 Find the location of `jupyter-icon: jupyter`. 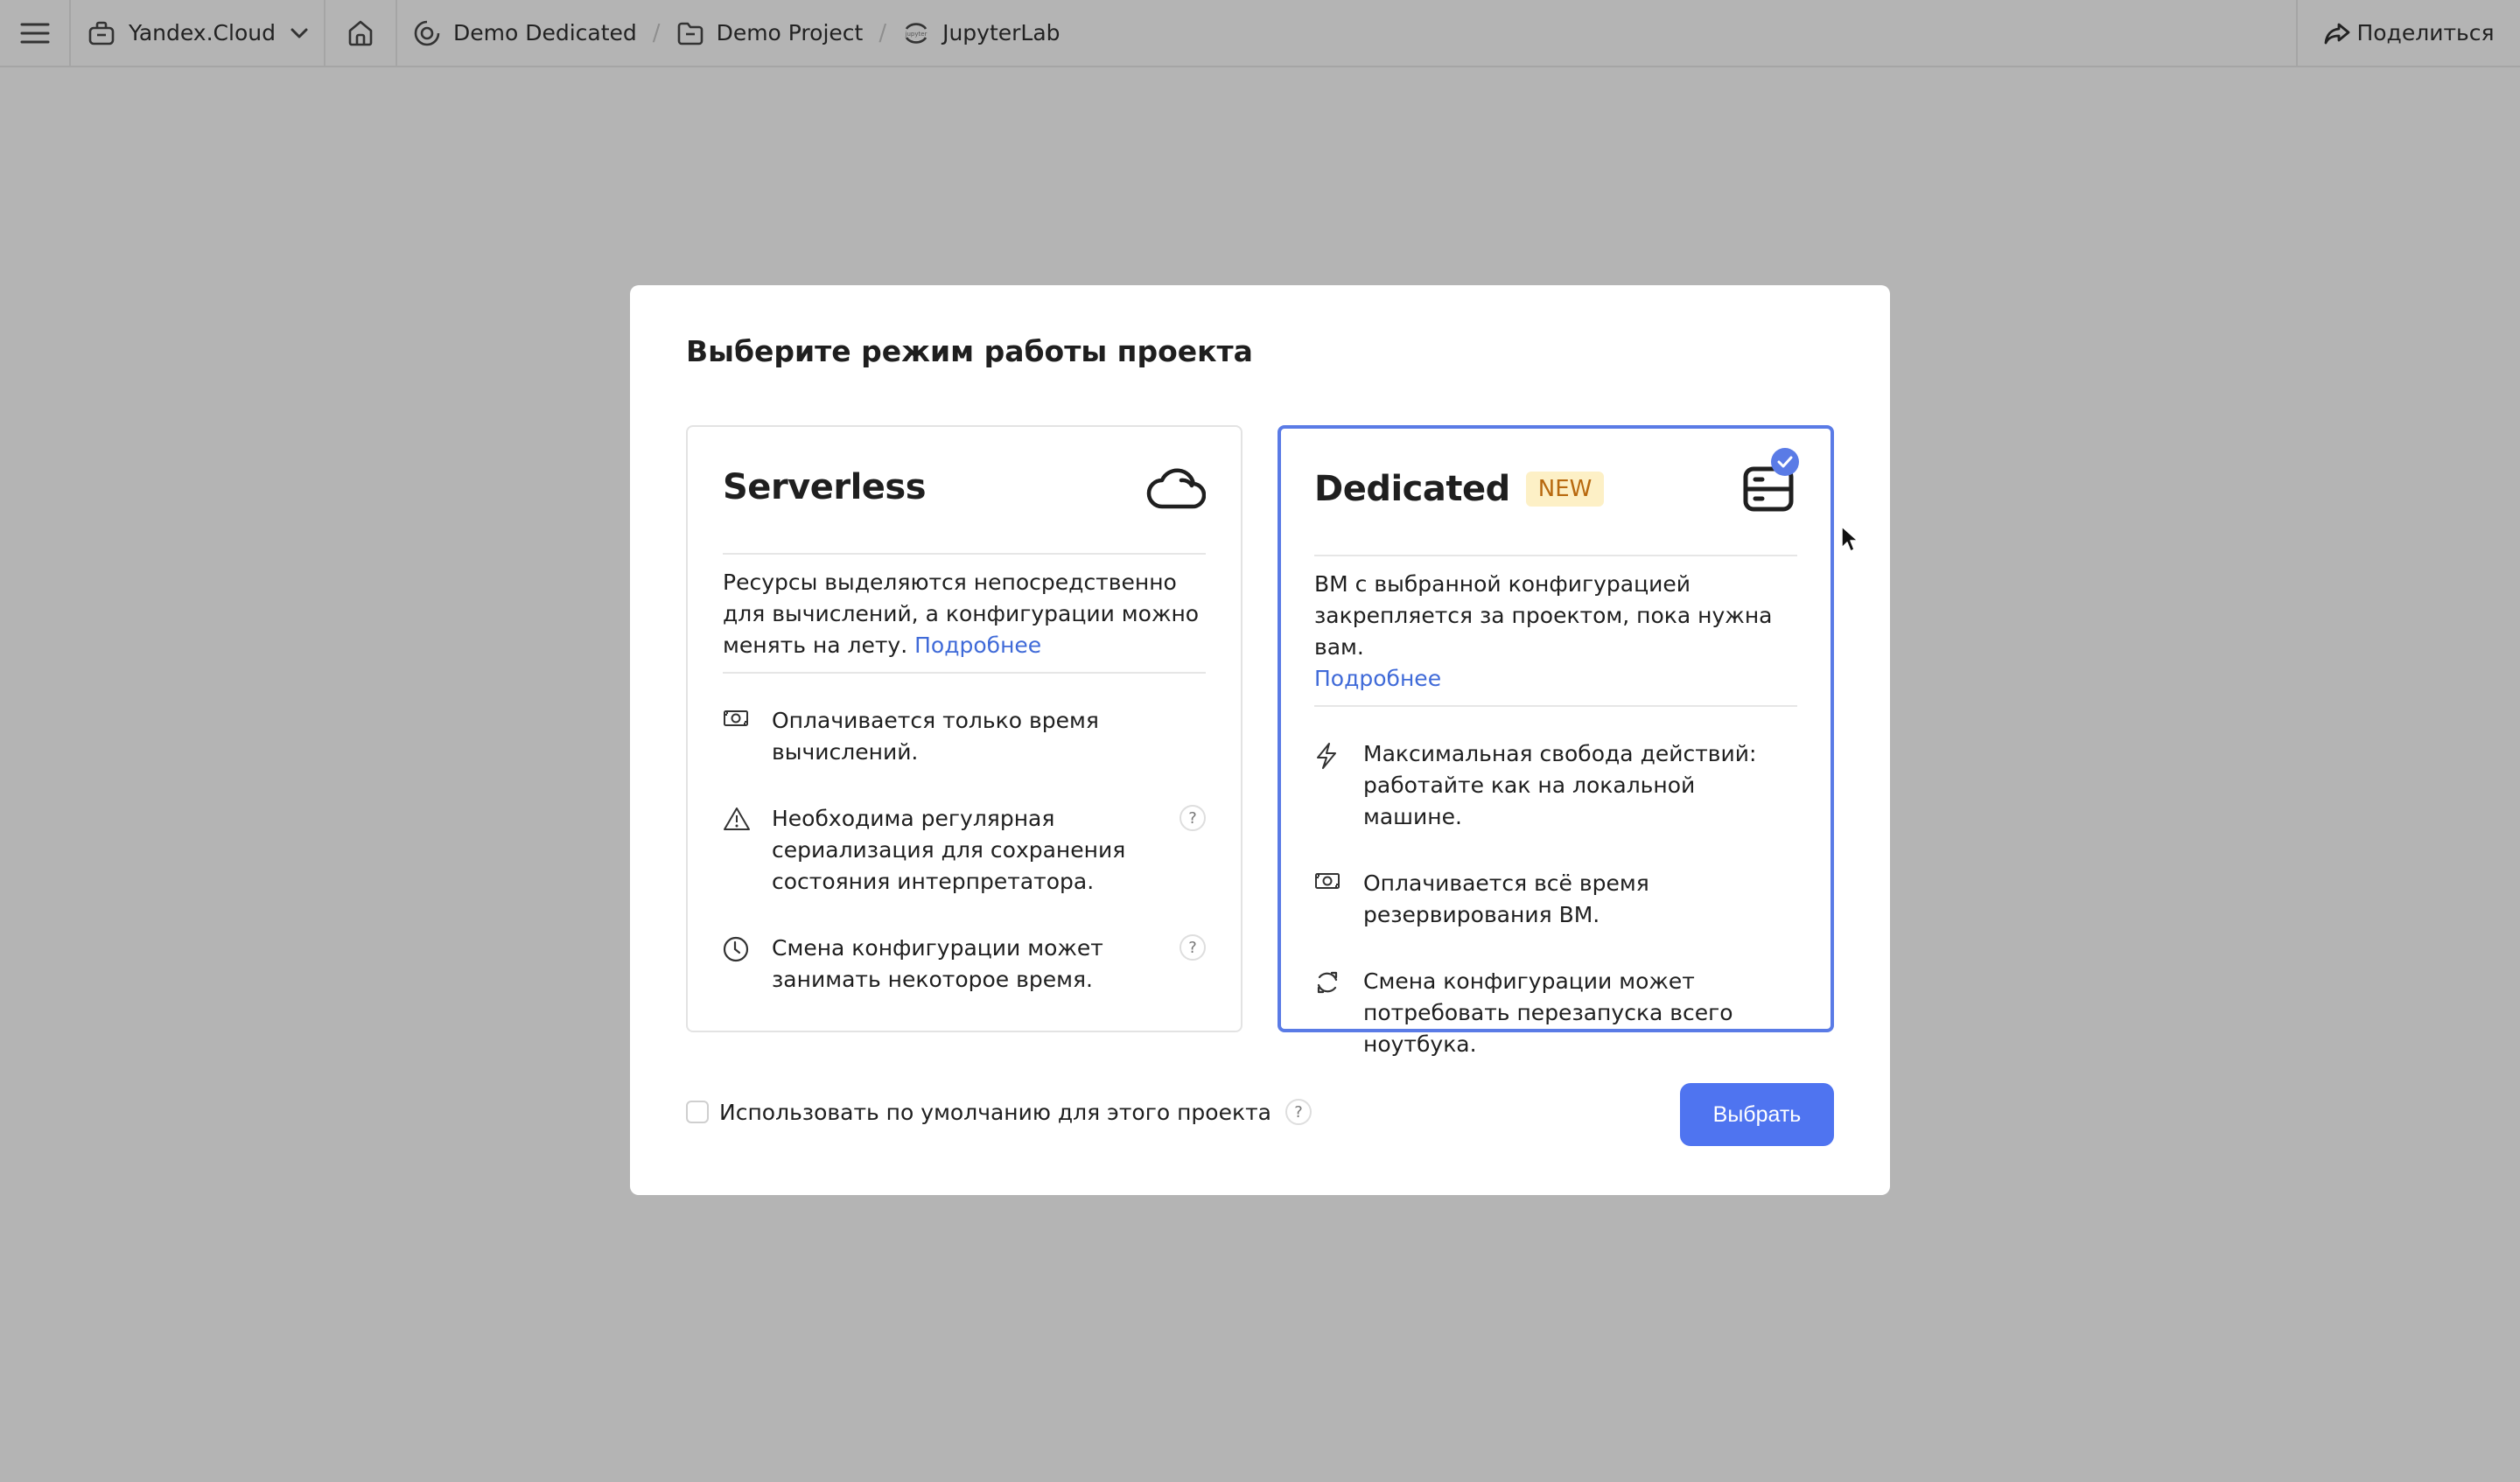

jupyter-icon: jupyter is located at coordinates (916, 33).